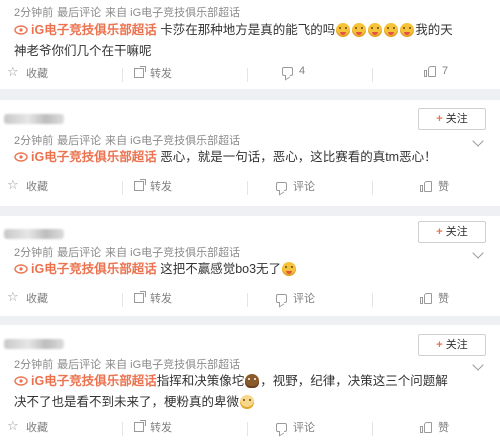 This screenshot has width=500, height=440. Describe the element at coordinates (302, 71) in the screenshot. I see `comment-count: 4` at that location.